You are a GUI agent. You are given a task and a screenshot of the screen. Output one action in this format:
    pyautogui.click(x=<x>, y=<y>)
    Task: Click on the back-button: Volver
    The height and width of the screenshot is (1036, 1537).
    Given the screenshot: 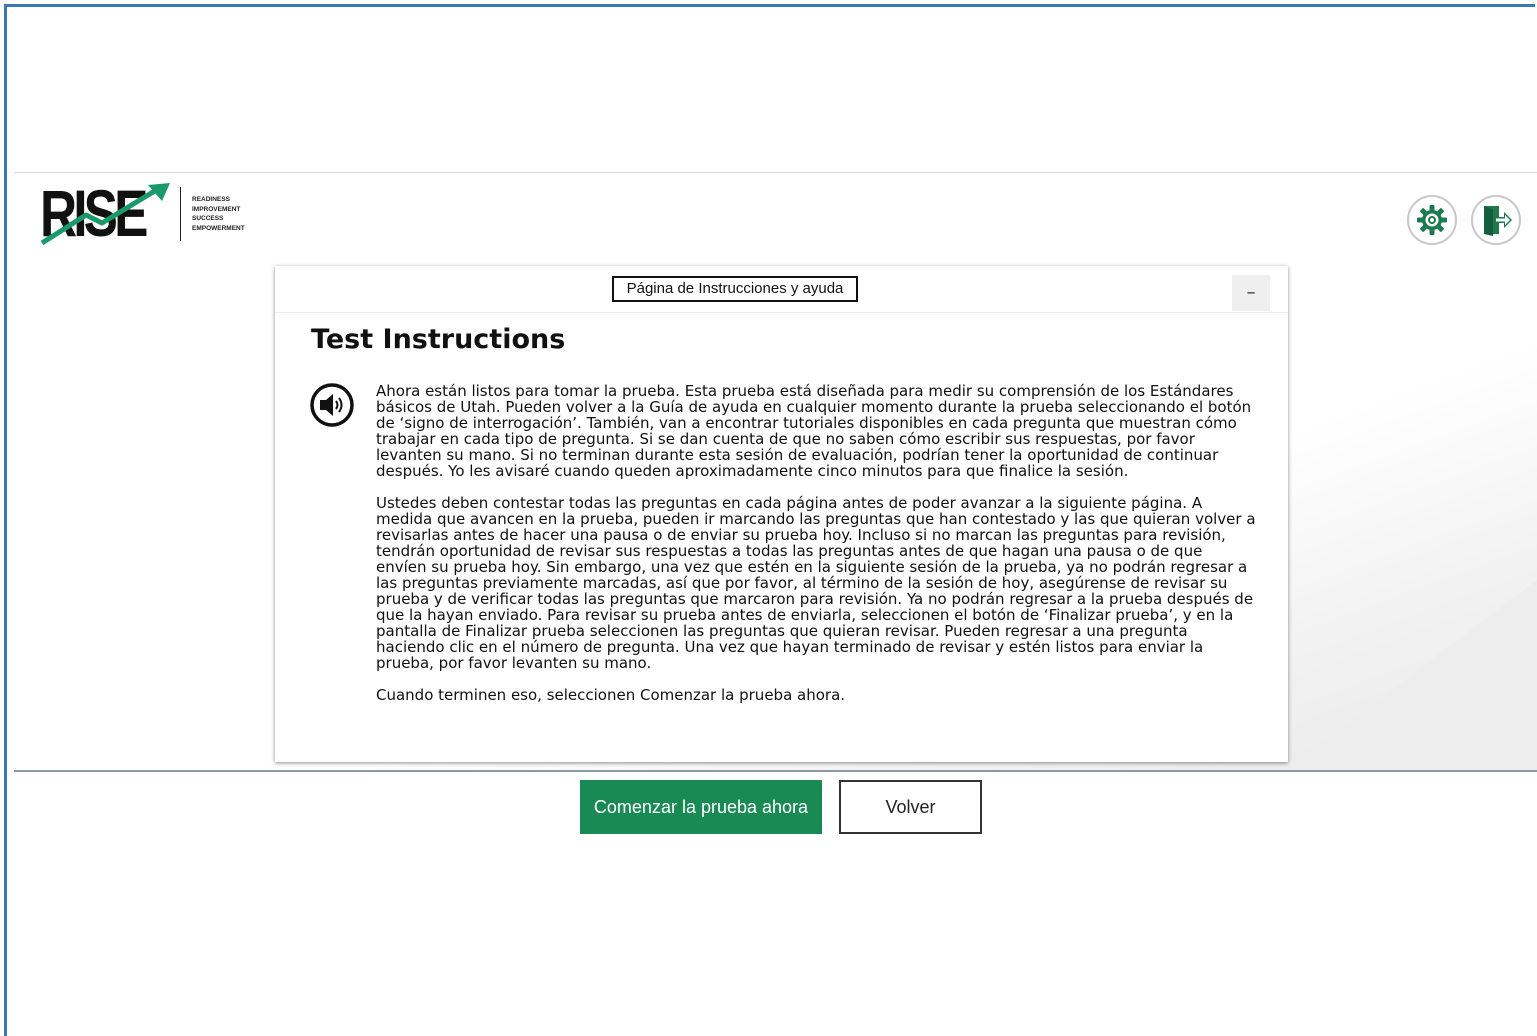 What is the action you would take?
    pyautogui.click(x=910, y=807)
    